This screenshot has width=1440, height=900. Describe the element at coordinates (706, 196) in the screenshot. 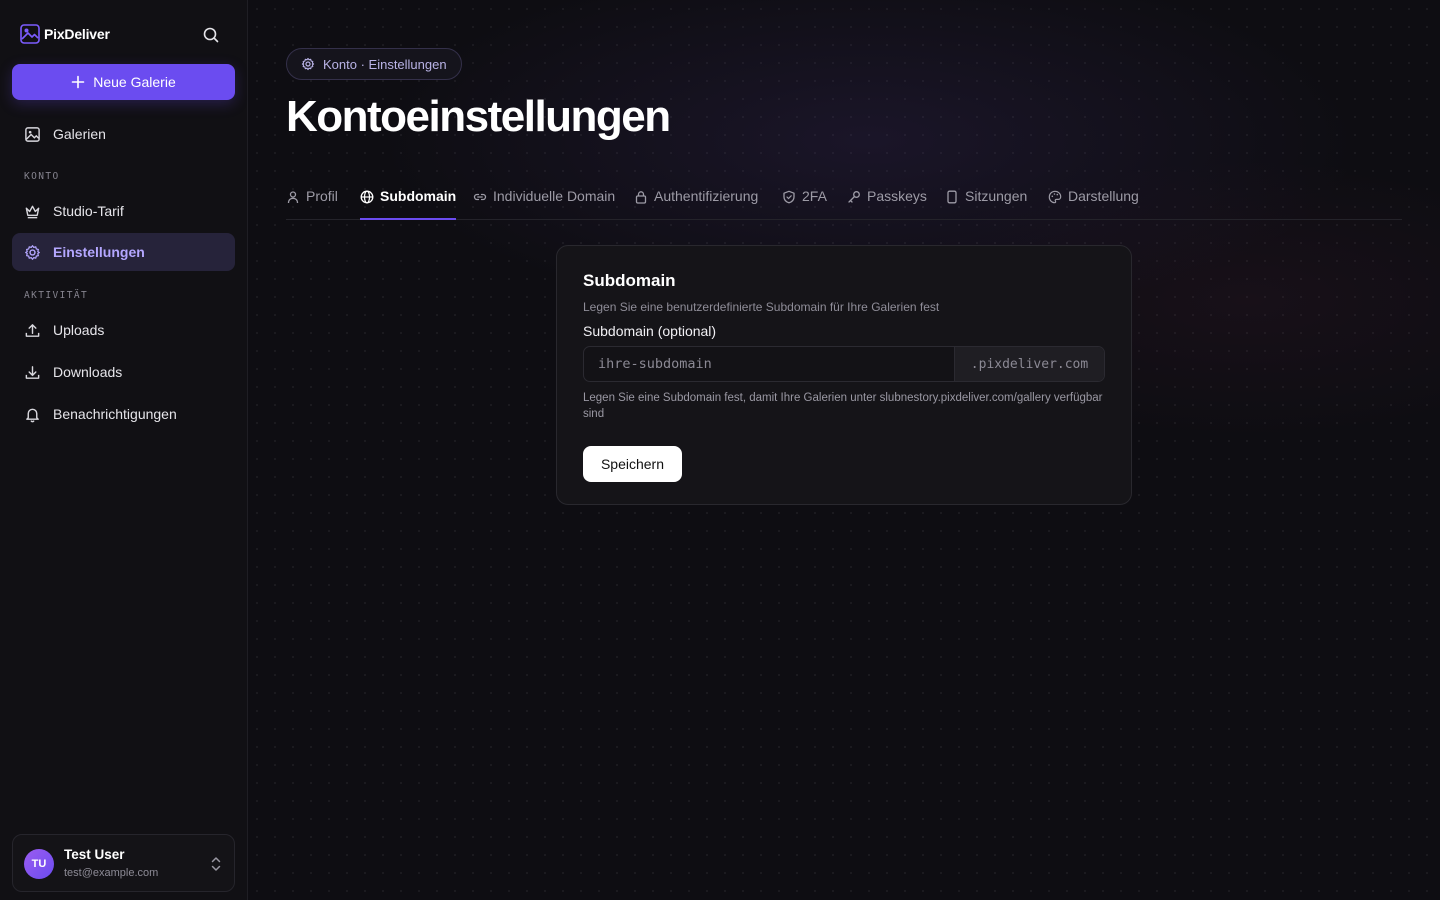

I see `tab-label: Authentifizierung` at that location.